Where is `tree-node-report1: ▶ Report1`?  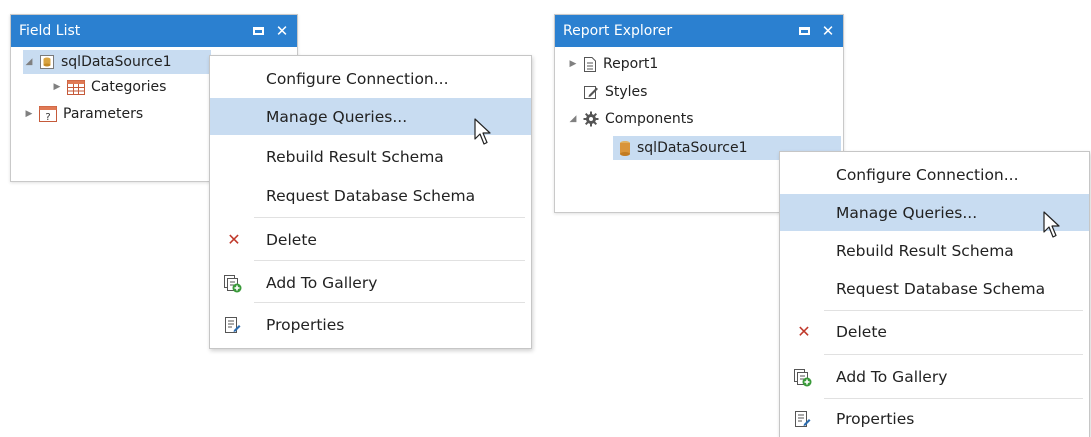 tree-node-report1: ▶ Report1 is located at coordinates (613, 64).